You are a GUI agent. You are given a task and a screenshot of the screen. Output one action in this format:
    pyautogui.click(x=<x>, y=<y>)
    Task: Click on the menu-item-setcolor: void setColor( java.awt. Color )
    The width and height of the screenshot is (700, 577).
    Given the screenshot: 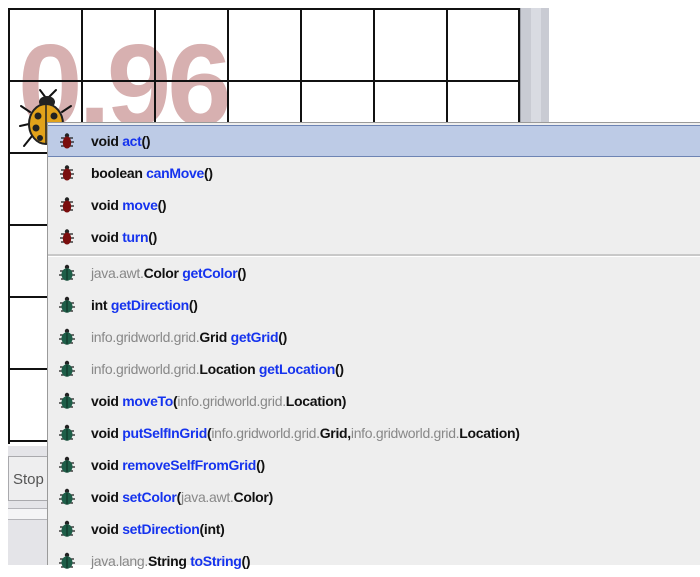 What is the action you would take?
    pyautogui.click(x=374, y=497)
    